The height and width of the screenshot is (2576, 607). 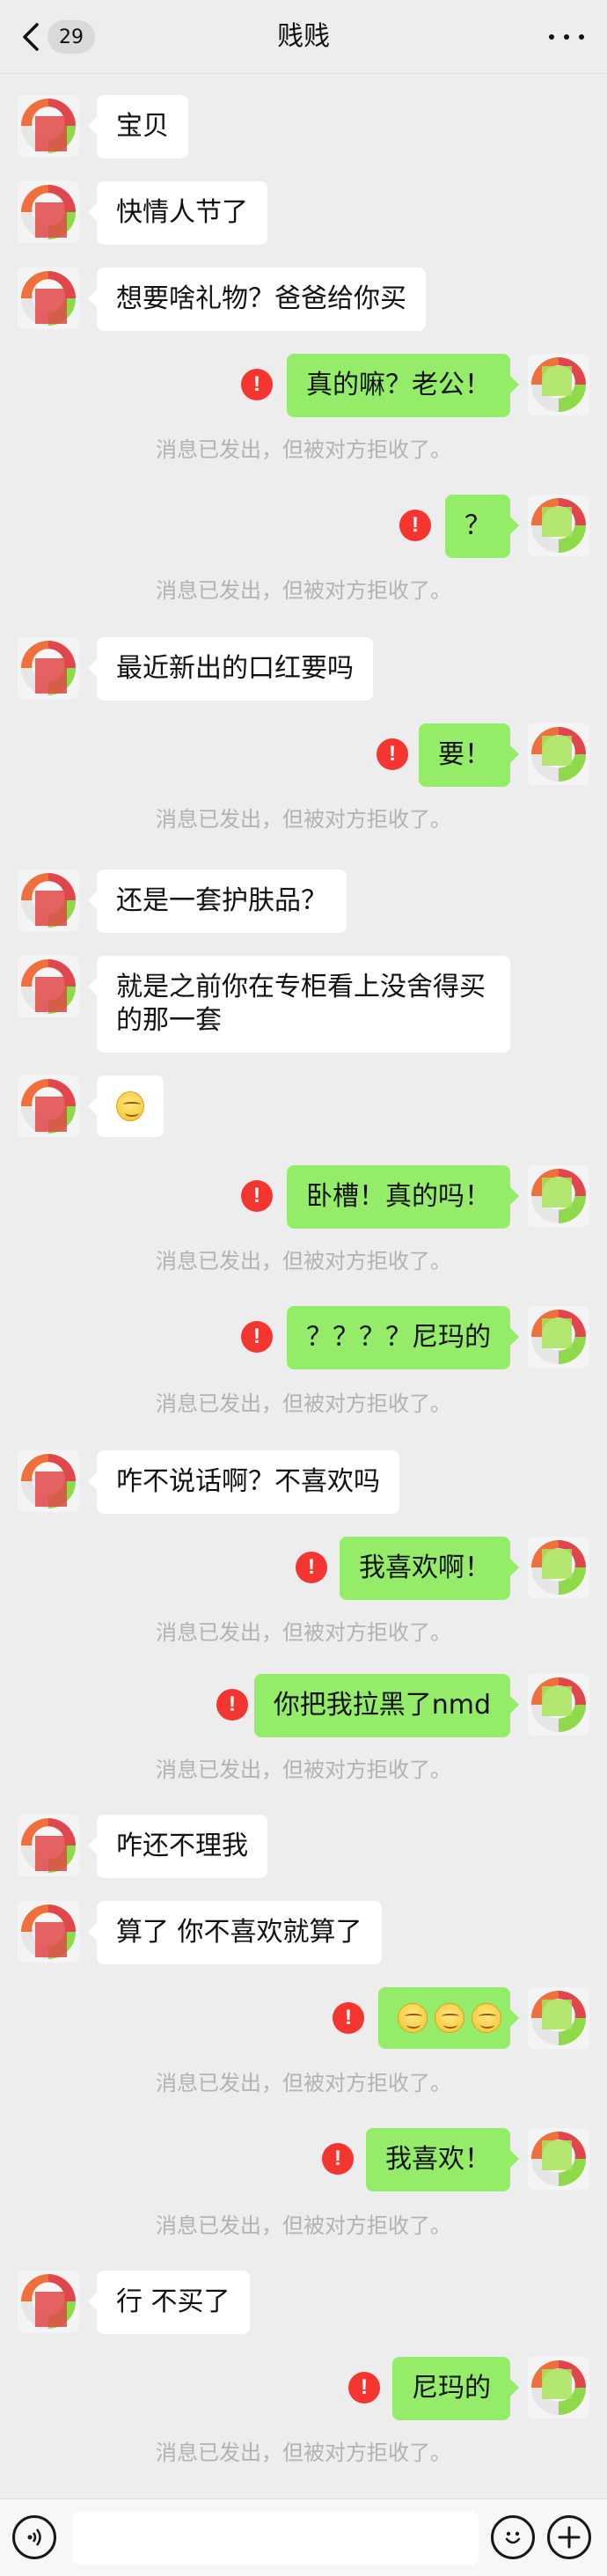 What do you see at coordinates (403, 1197) in the screenshot?
I see `outgoing-message: 卧槽！真的吗！` at bounding box center [403, 1197].